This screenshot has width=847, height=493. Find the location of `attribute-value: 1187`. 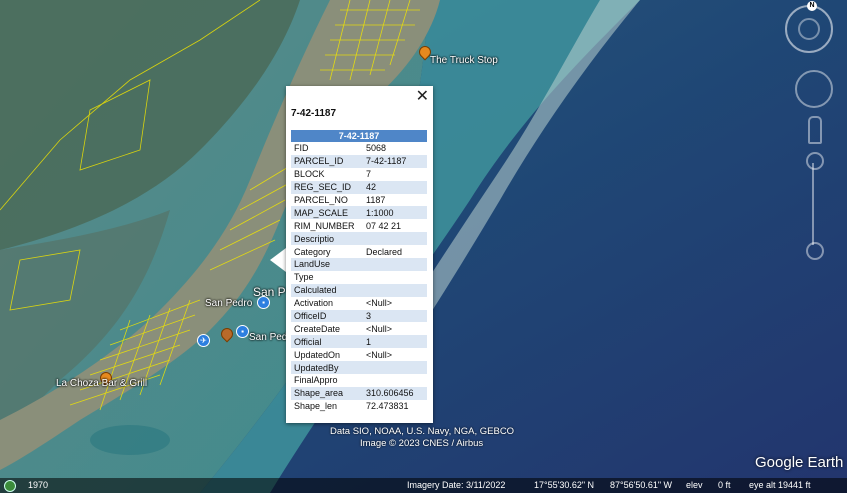

attribute-value: 1187 is located at coordinates (376, 200).